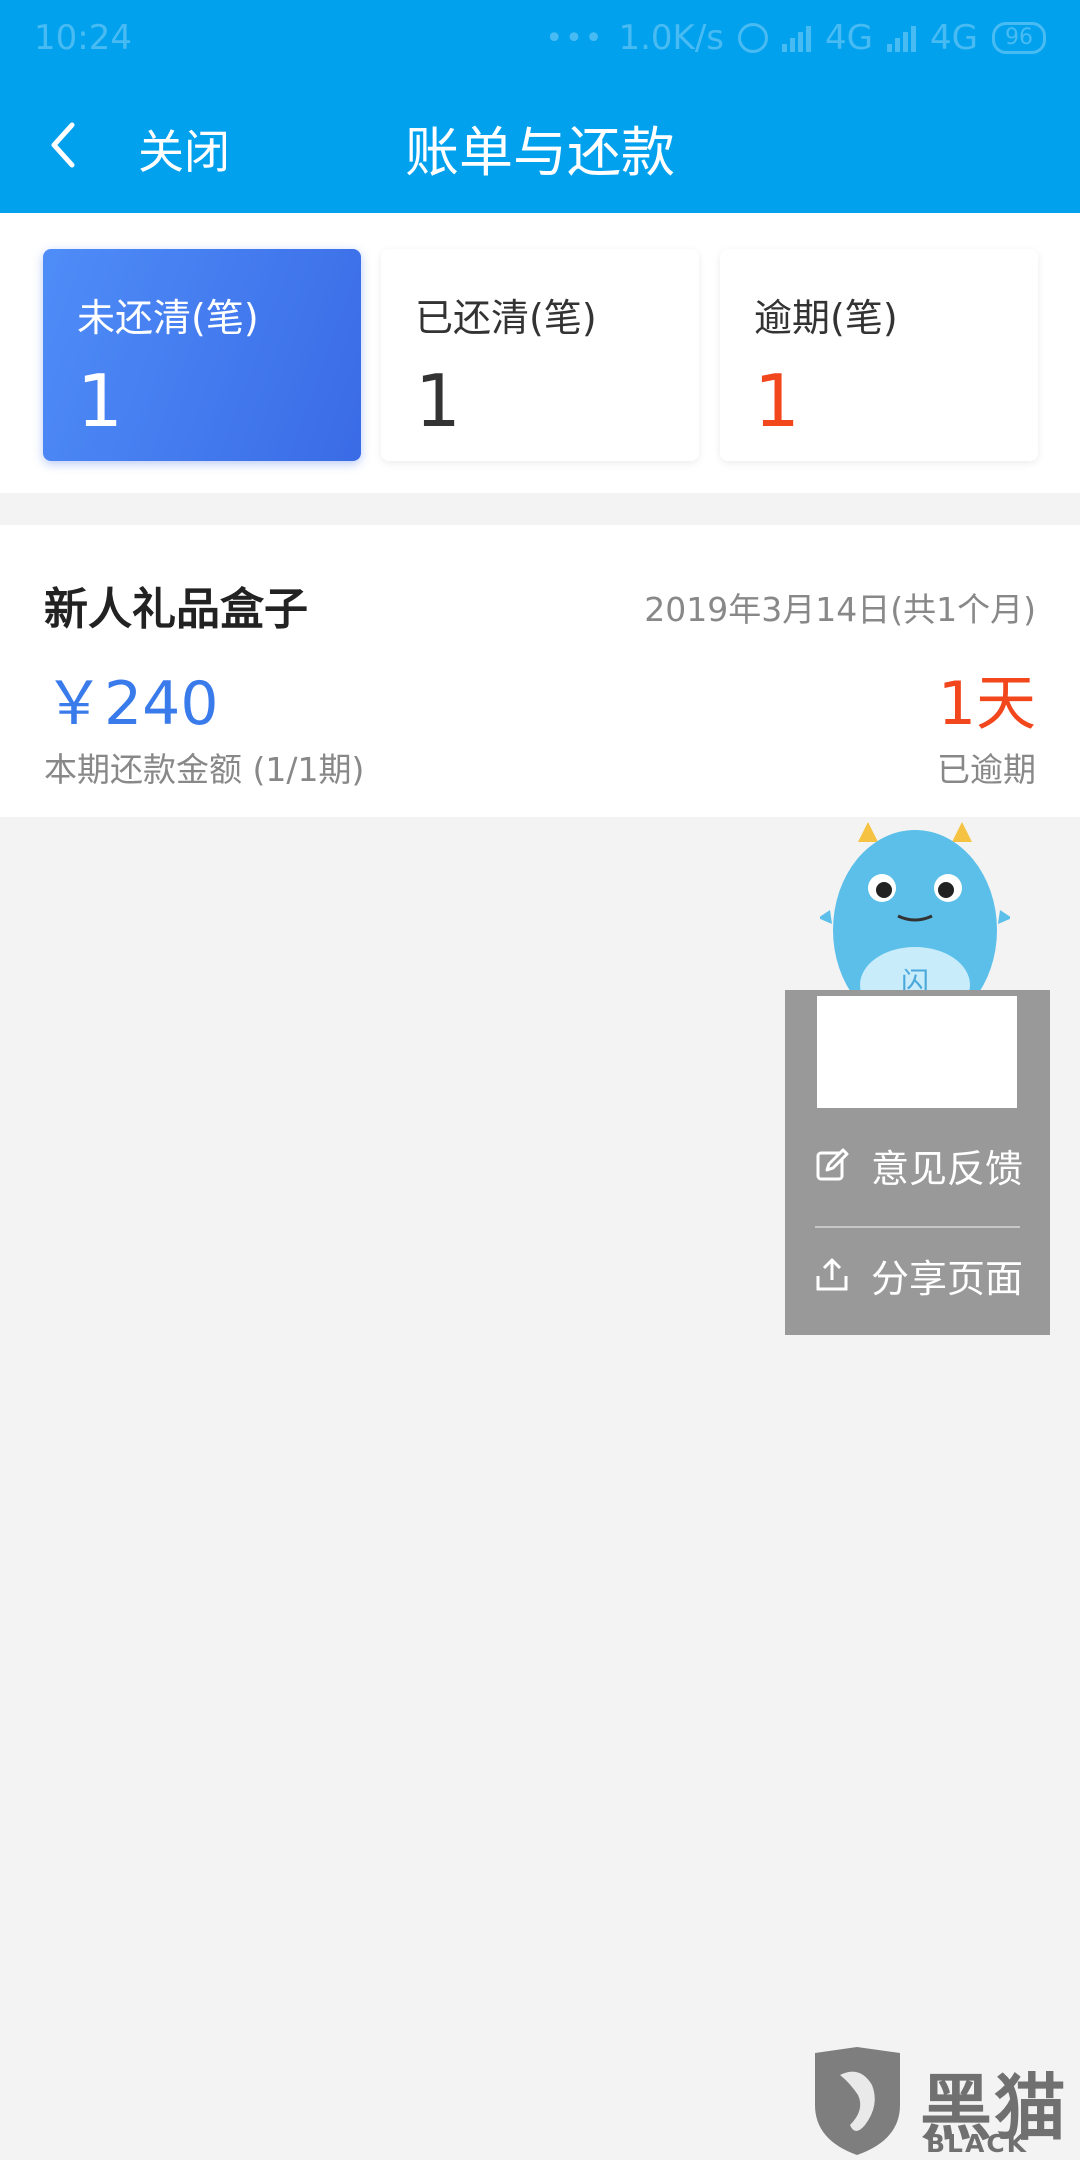 This screenshot has height=2160, width=1080. Describe the element at coordinates (832, 1274) in the screenshot. I see `share-upload-icon` at that location.